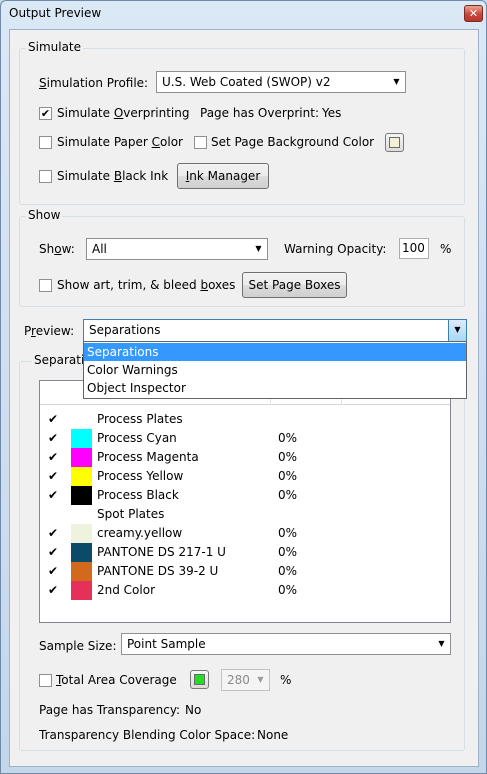 Image resolution: width=487 pixels, height=774 pixels. Describe the element at coordinates (156, 142) in the screenshot. I see `simulate-paper-color-mnemonic: C` at that location.